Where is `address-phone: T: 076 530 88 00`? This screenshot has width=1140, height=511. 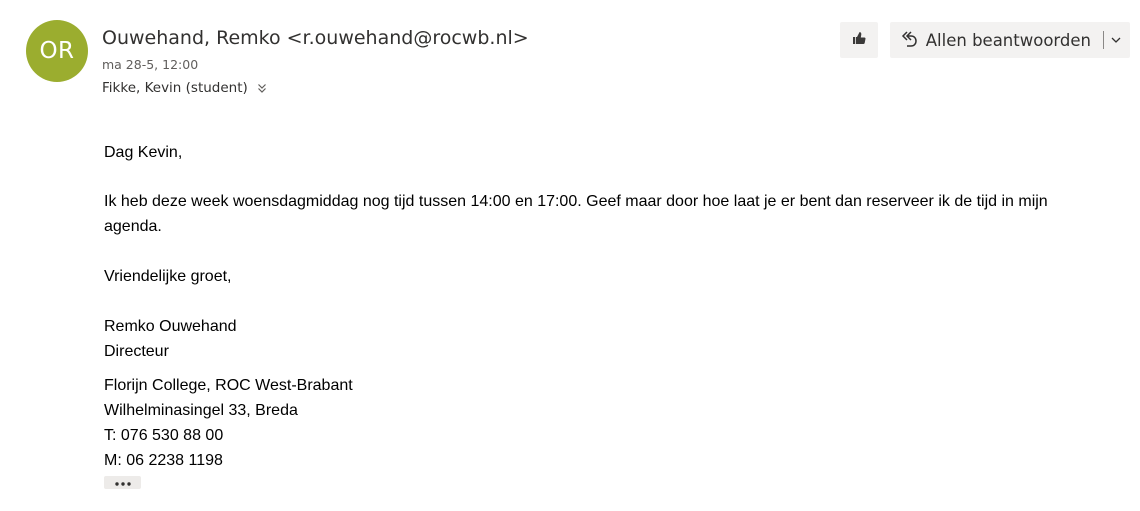 address-phone: T: 076 530 88 00 is located at coordinates (164, 435).